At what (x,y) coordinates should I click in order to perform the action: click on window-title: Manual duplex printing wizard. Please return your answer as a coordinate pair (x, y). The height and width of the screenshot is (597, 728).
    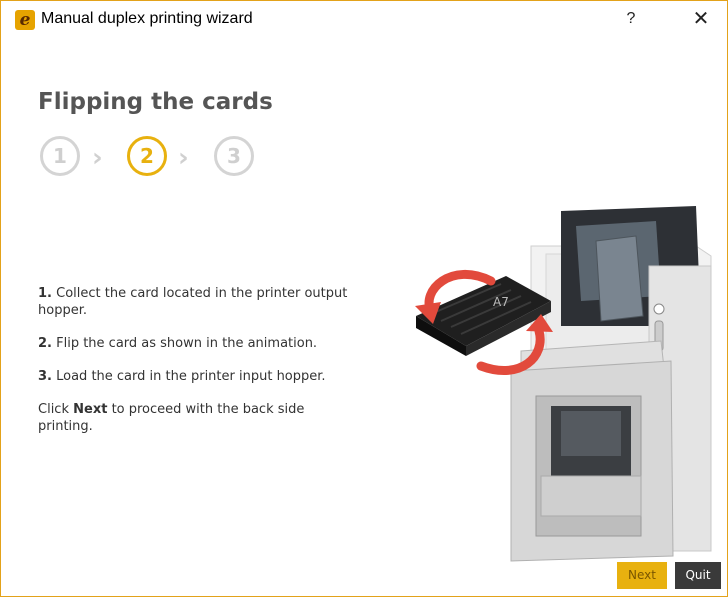
    Looking at the image, I should click on (147, 18).